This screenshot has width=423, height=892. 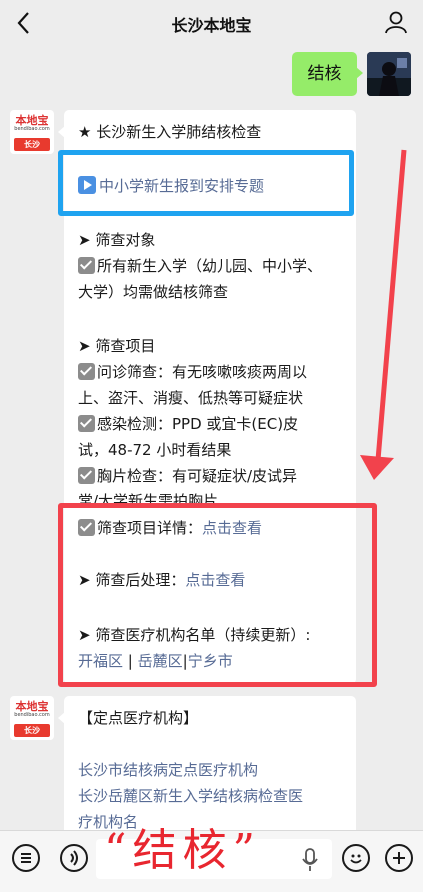 What do you see at coordinates (200, 266) in the screenshot?
I see `target-line-1: 所有新生入学（幼儿园、中小学、` at bounding box center [200, 266].